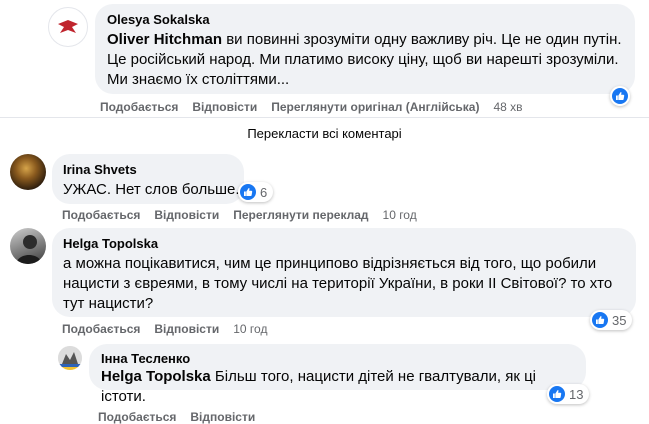  What do you see at coordinates (108, 303) in the screenshot?
I see `comment-line: тут нацисти?` at bounding box center [108, 303].